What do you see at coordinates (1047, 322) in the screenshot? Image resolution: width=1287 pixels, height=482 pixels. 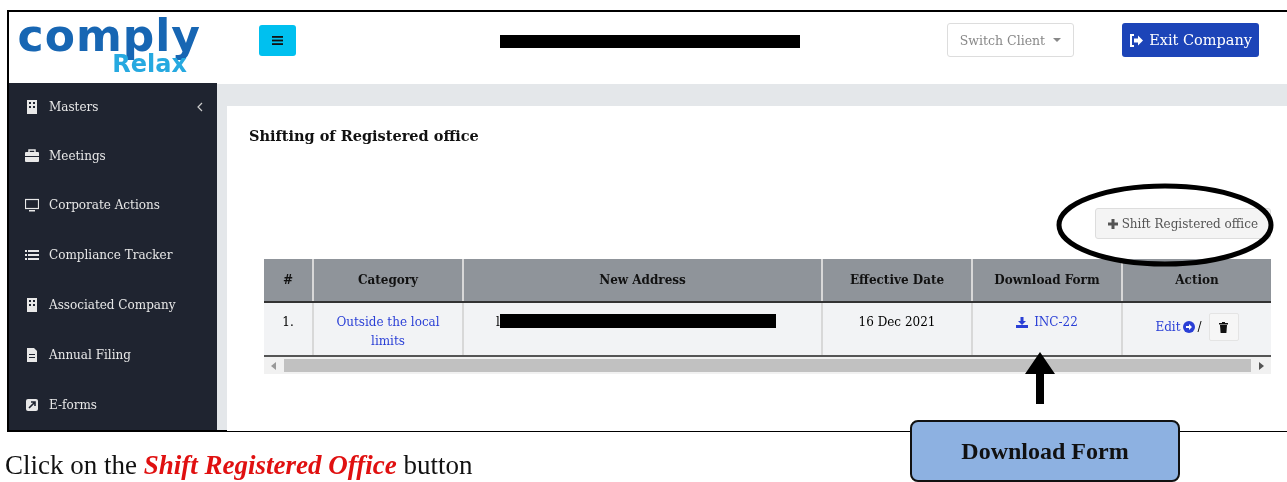 I see `download-link: INC-22` at bounding box center [1047, 322].